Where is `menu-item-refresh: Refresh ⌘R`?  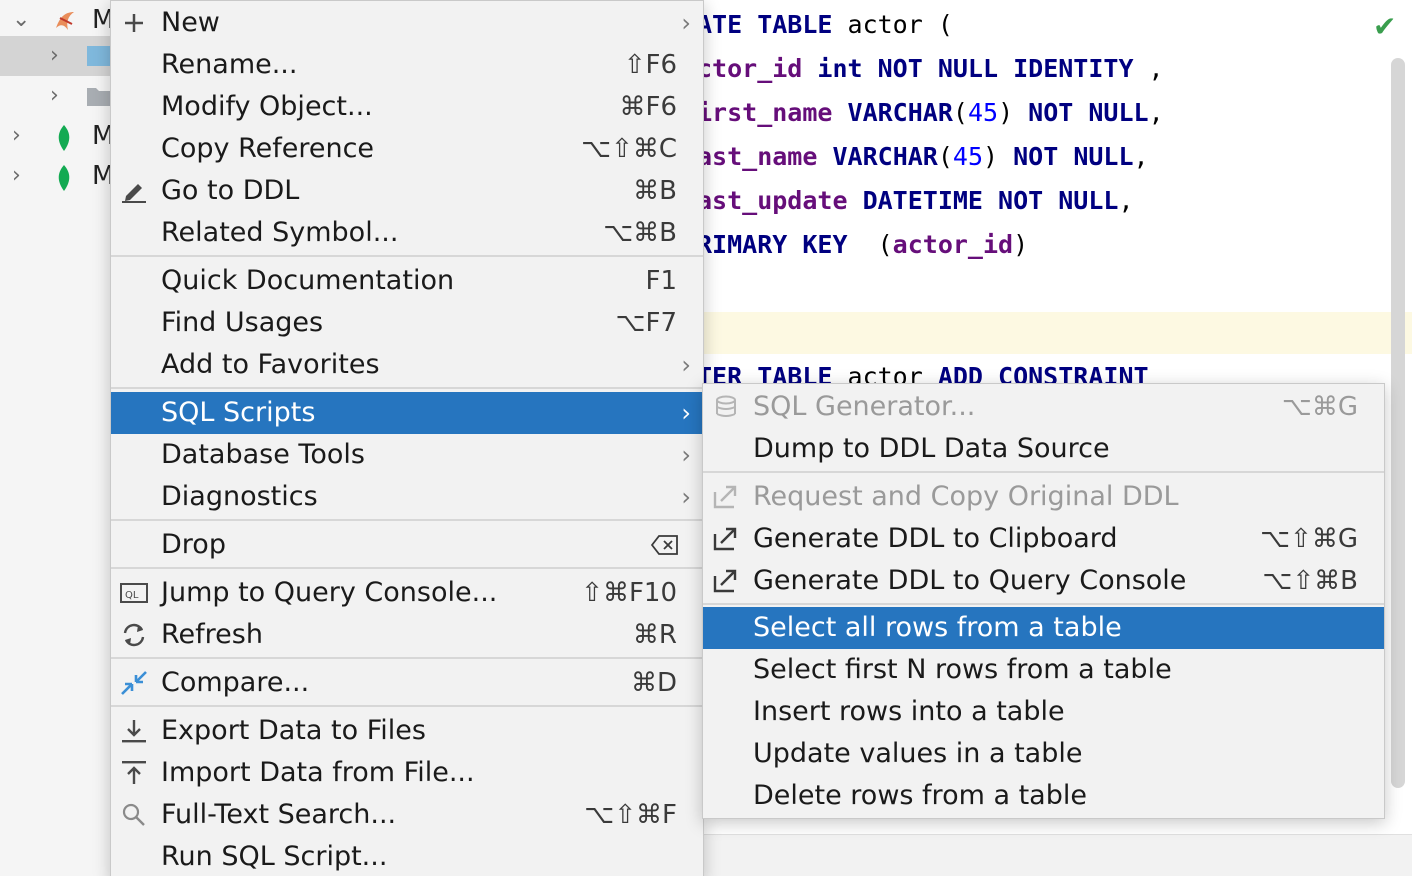 menu-item-refresh: Refresh ⌘R is located at coordinates (407, 635).